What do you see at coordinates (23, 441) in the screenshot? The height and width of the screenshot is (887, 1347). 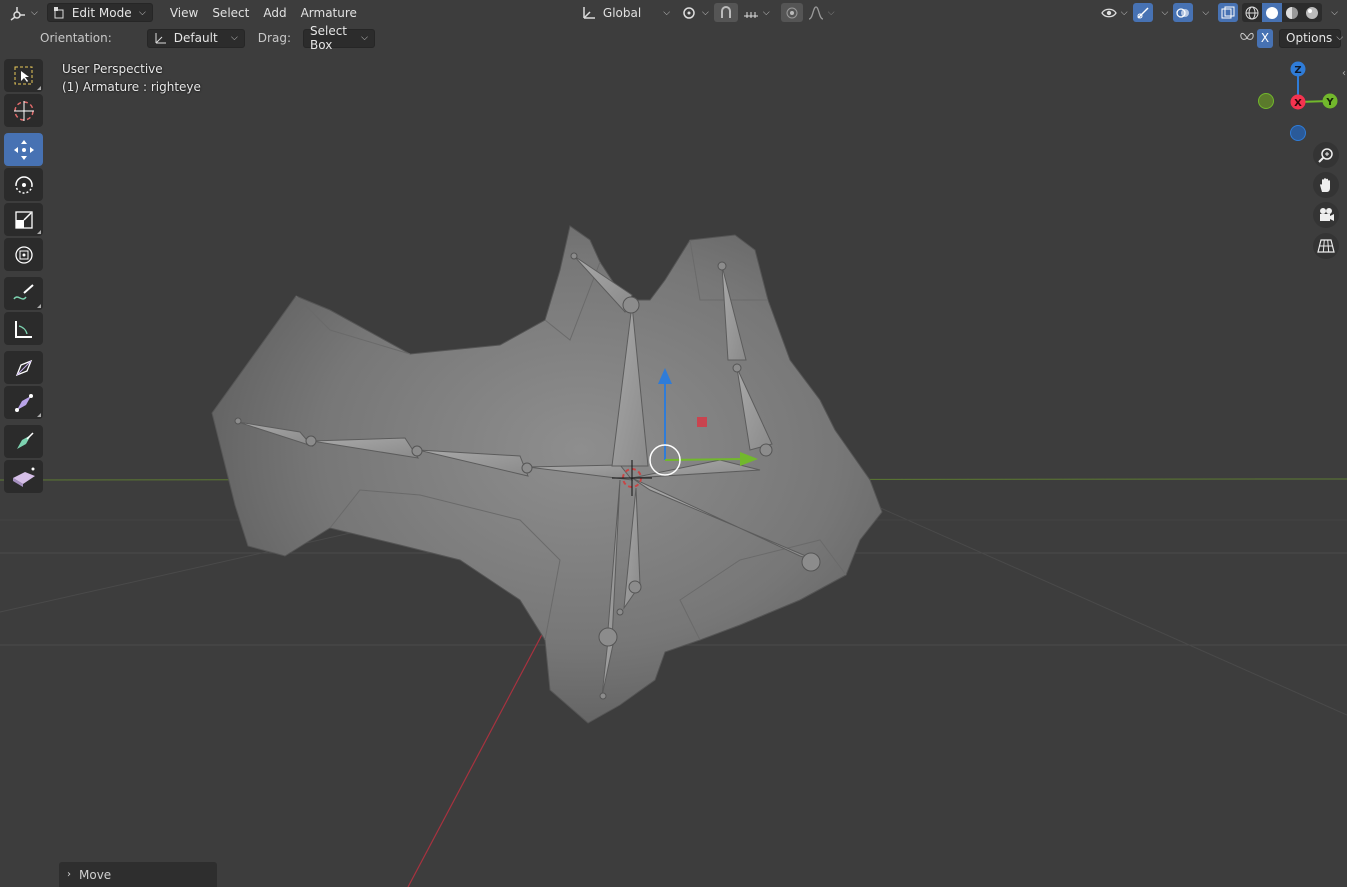 I see `tool-extrude` at bounding box center [23, 441].